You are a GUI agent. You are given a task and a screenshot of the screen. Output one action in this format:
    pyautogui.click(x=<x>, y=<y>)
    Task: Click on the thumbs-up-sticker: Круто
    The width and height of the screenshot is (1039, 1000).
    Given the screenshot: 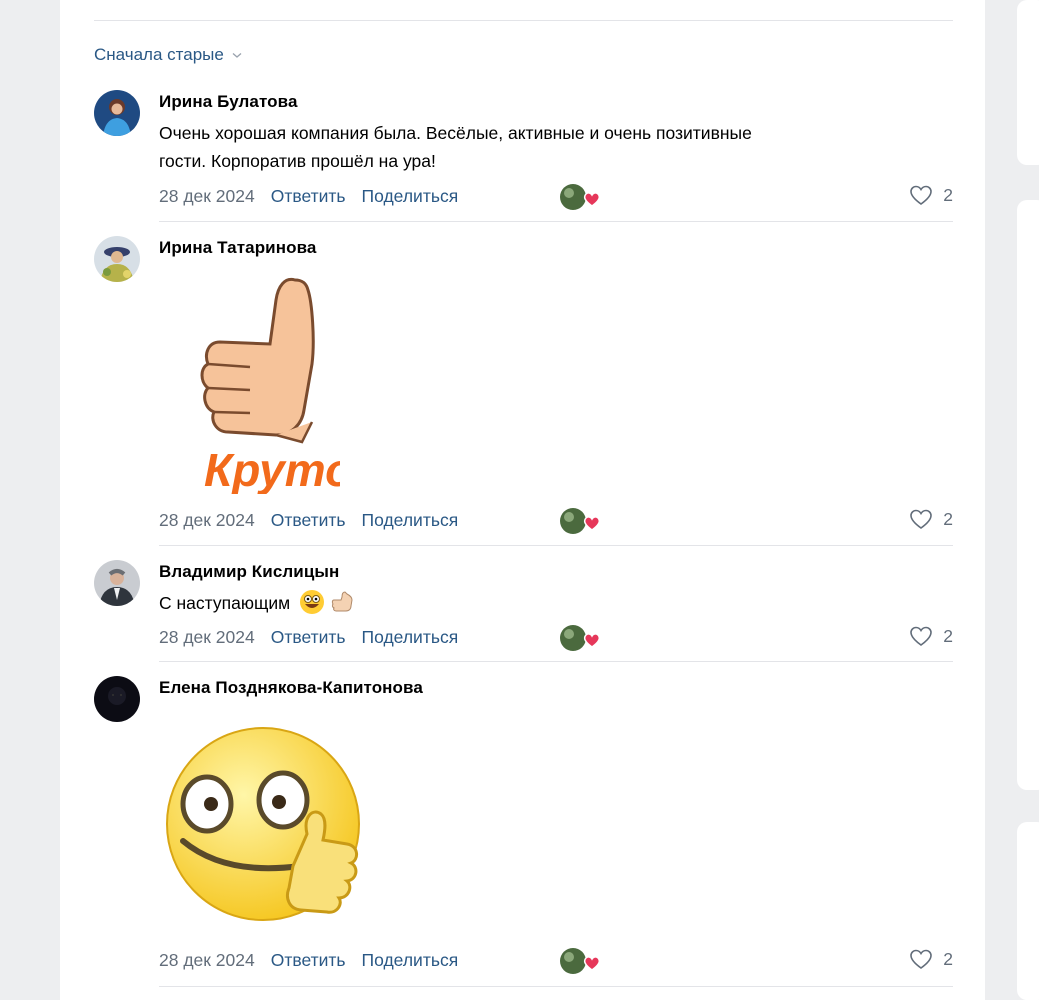 What is the action you would take?
    pyautogui.click(x=270, y=385)
    